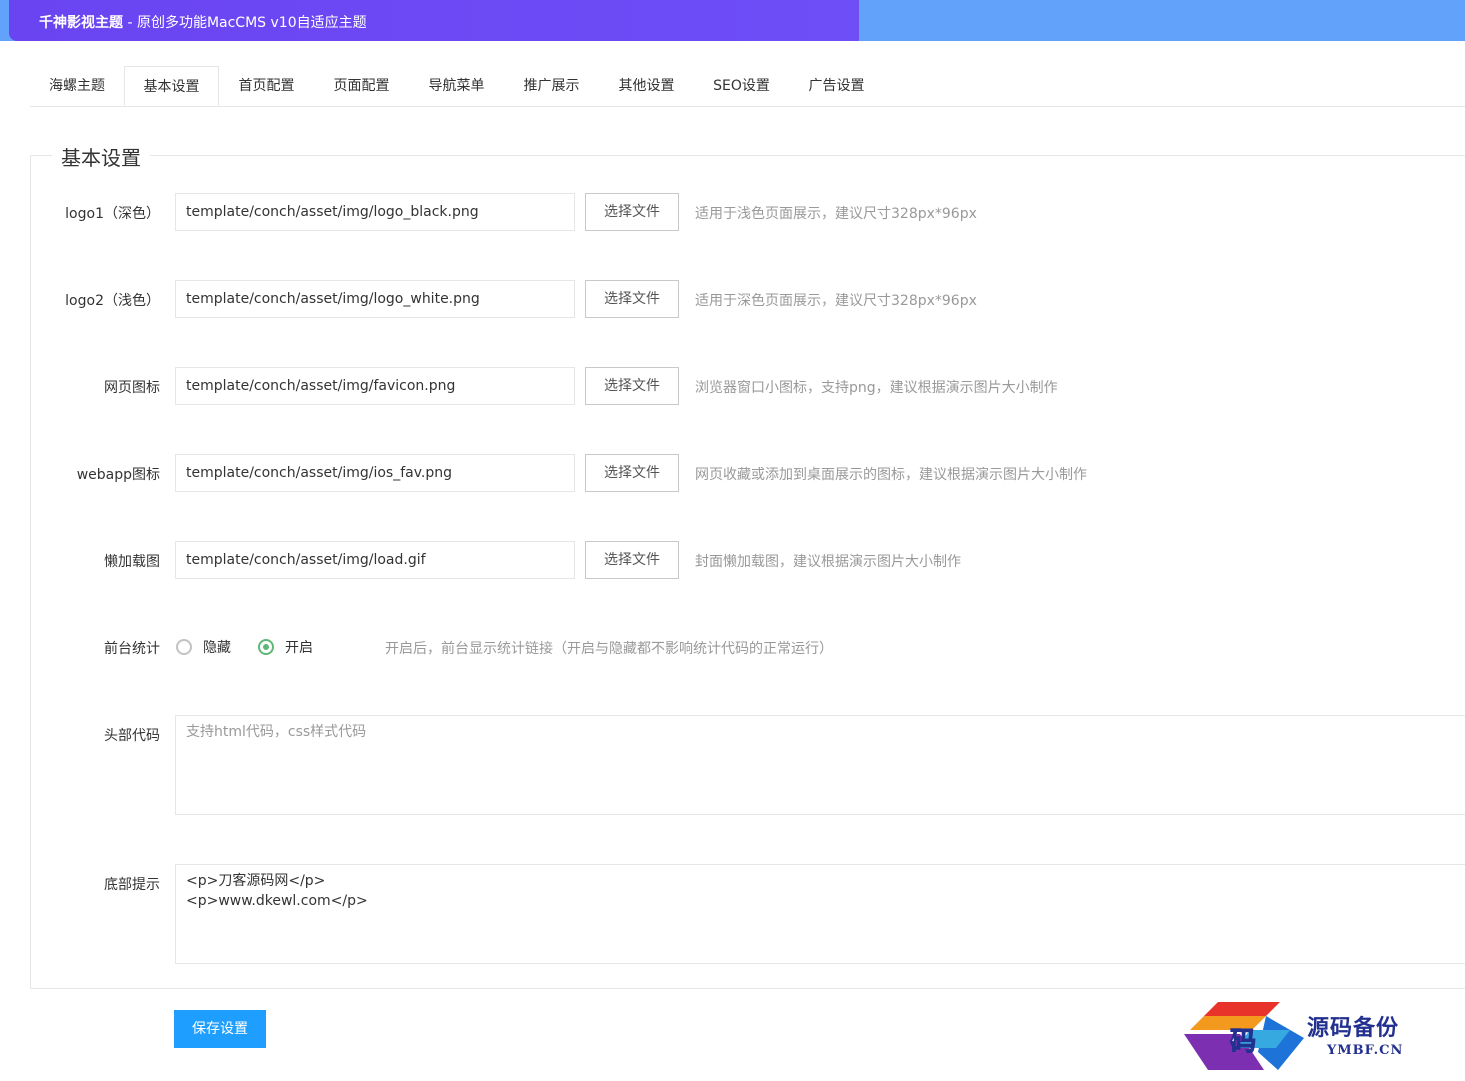 The image size is (1465, 1081). What do you see at coordinates (1353, 1028) in the screenshot?
I see `watermark-text: 源码备份` at bounding box center [1353, 1028].